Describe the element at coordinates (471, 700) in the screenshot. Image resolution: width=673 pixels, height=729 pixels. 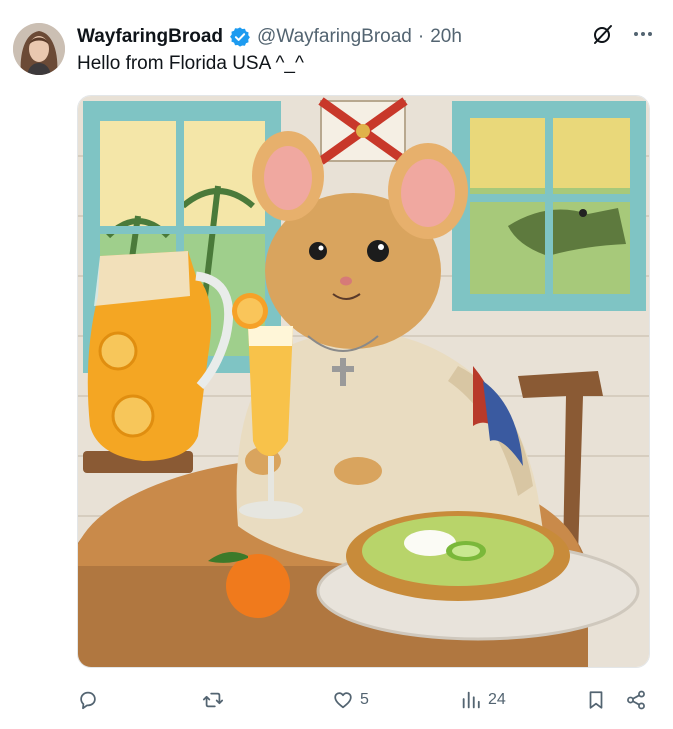
I see `views-icon` at that location.